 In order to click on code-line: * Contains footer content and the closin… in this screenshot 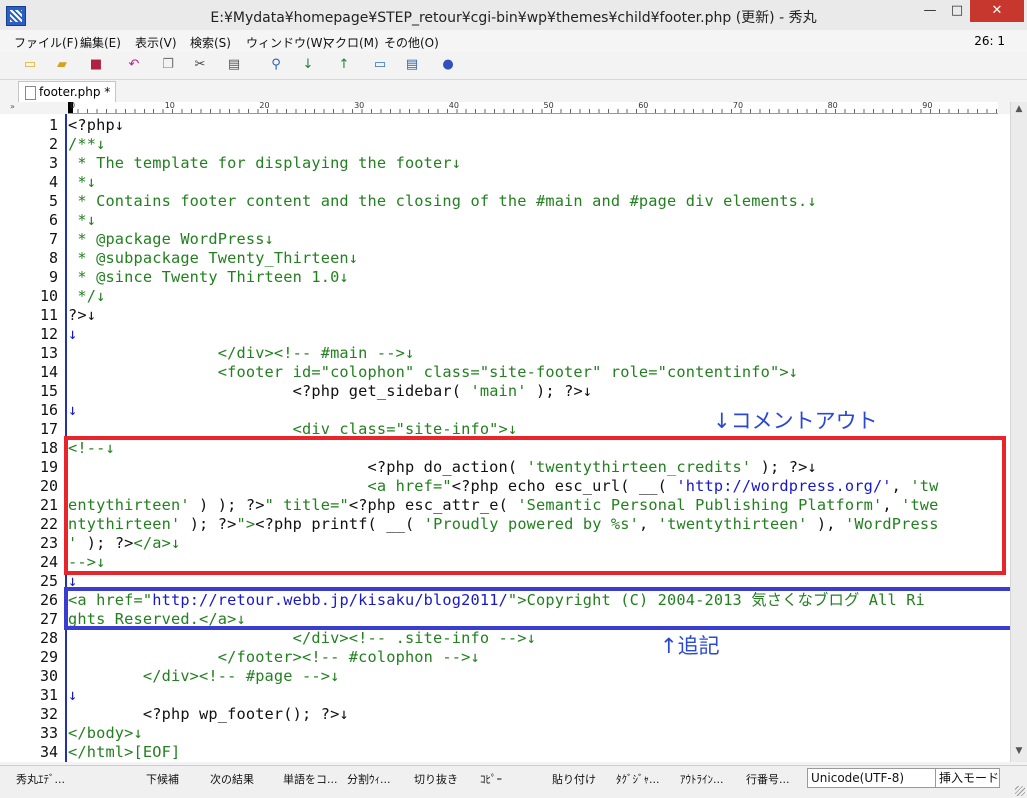, I will do `click(442, 201)`.